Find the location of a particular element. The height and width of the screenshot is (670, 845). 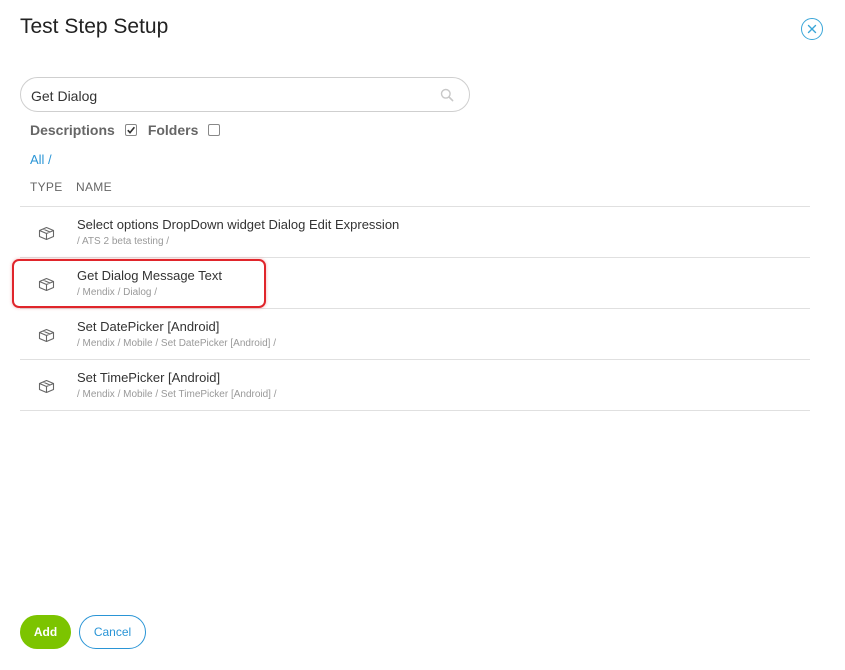

breadcrumb-all: All / is located at coordinates (41, 159).